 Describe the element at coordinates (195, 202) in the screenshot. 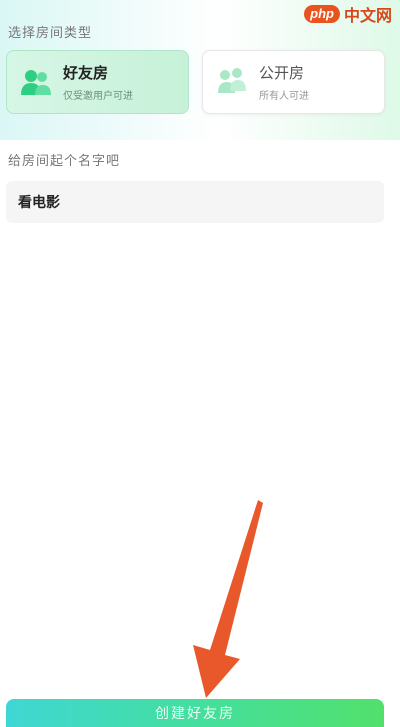

I see `room-name-input` at that location.